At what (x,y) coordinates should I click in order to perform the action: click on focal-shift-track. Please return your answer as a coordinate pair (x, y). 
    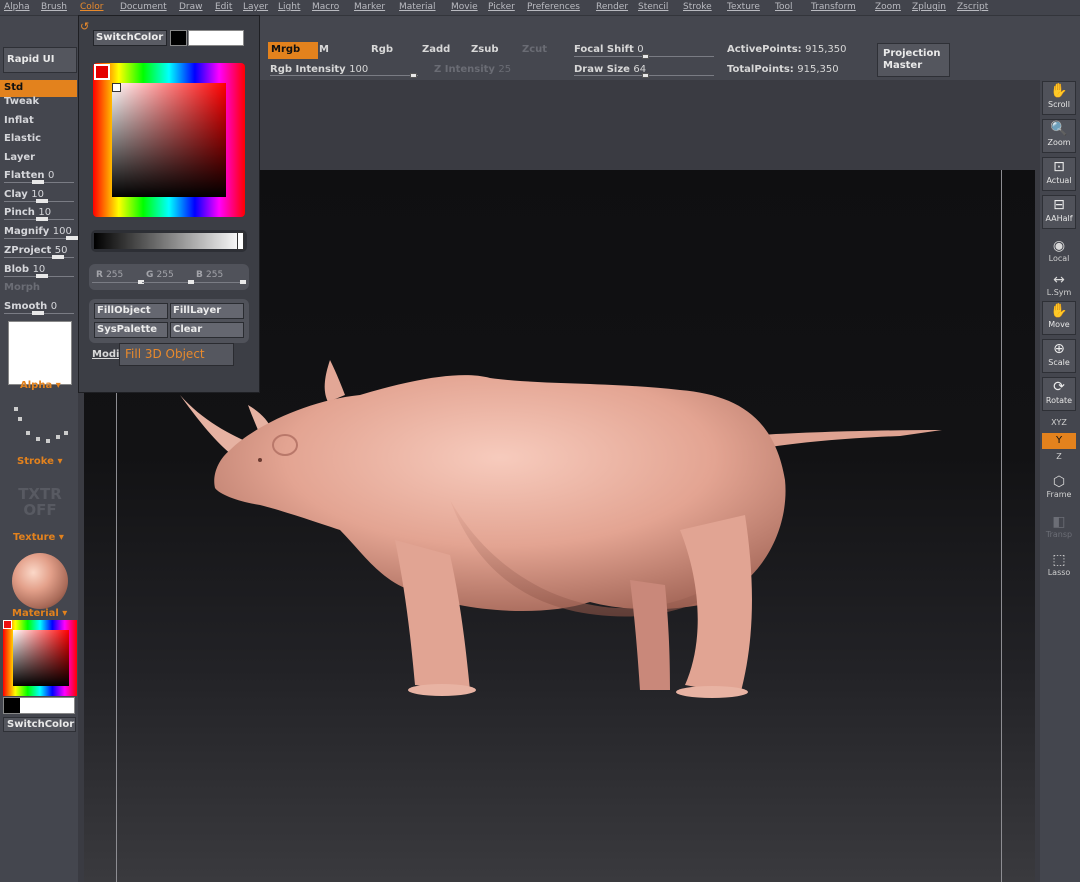
    Looking at the image, I should click on (644, 56).